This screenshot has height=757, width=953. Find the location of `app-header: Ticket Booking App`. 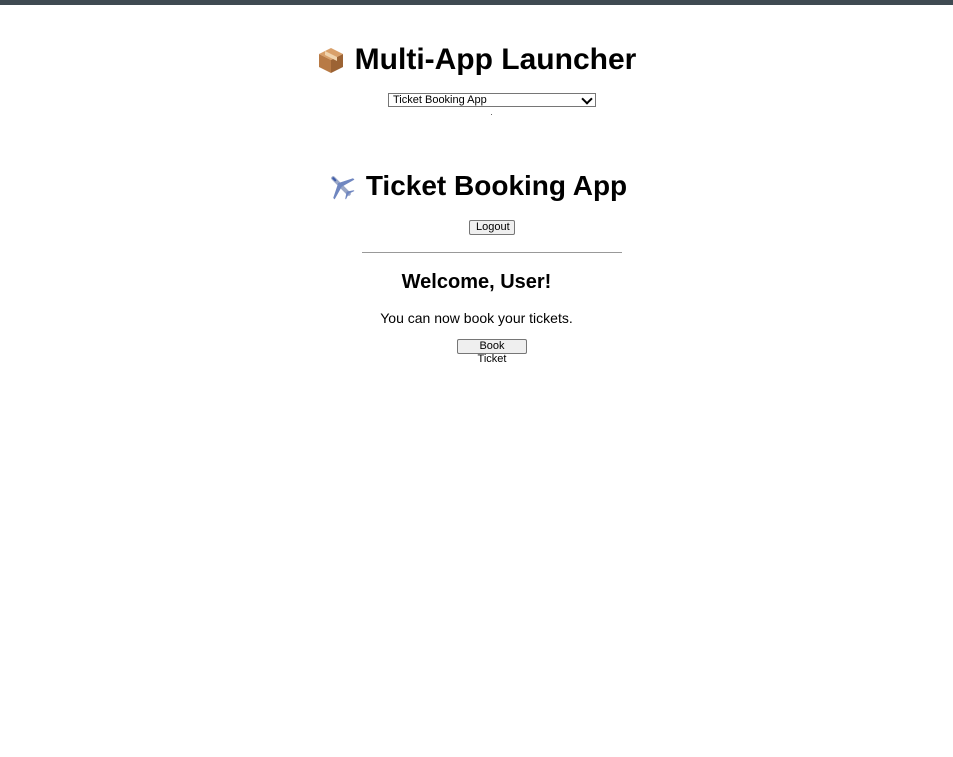

app-header: Ticket Booking App is located at coordinates (476, 186).